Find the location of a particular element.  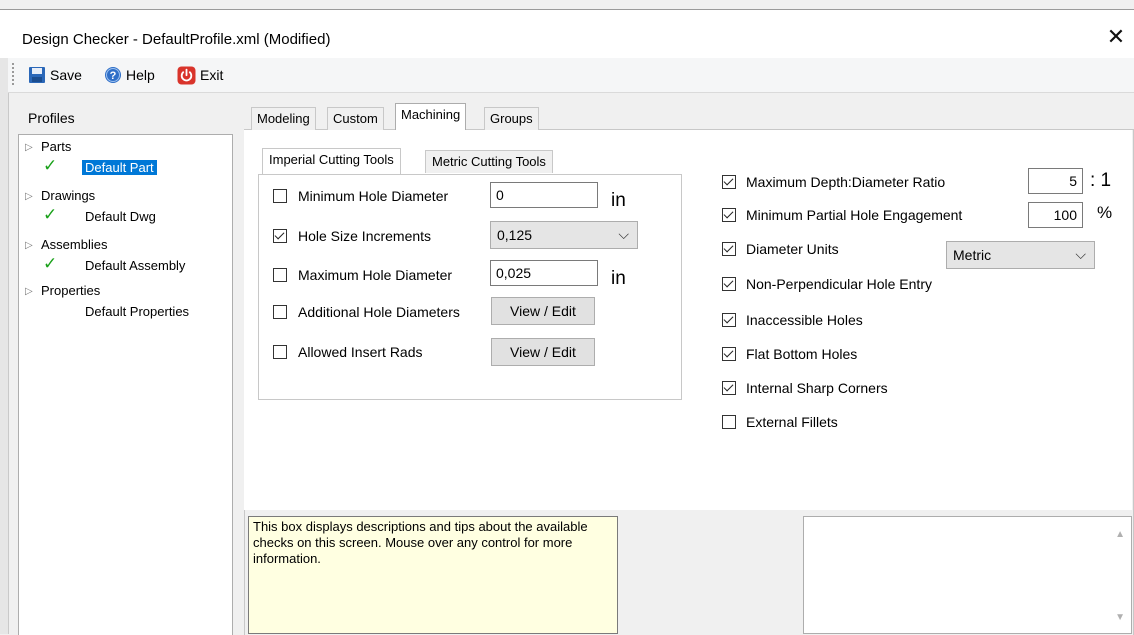

non-perp-label: Non-Perpendicular Hole Entry is located at coordinates (839, 284).